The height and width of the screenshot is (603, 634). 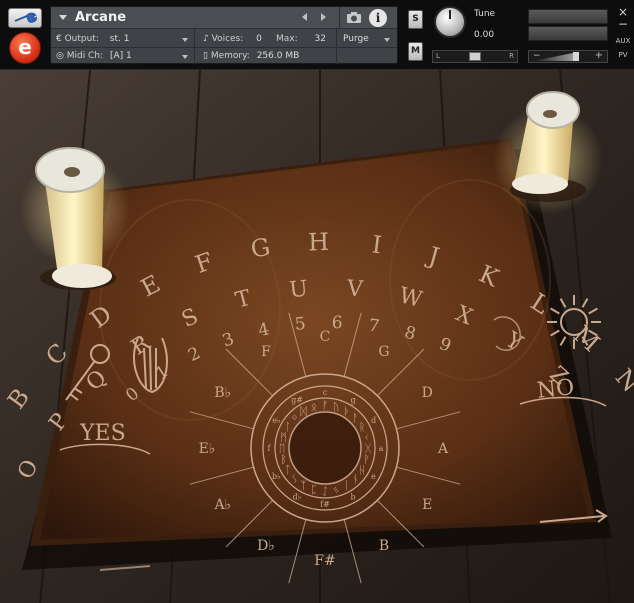 What do you see at coordinates (303, 485) in the screenshot?
I see `rune-glyph: ᛉ` at bounding box center [303, 485].